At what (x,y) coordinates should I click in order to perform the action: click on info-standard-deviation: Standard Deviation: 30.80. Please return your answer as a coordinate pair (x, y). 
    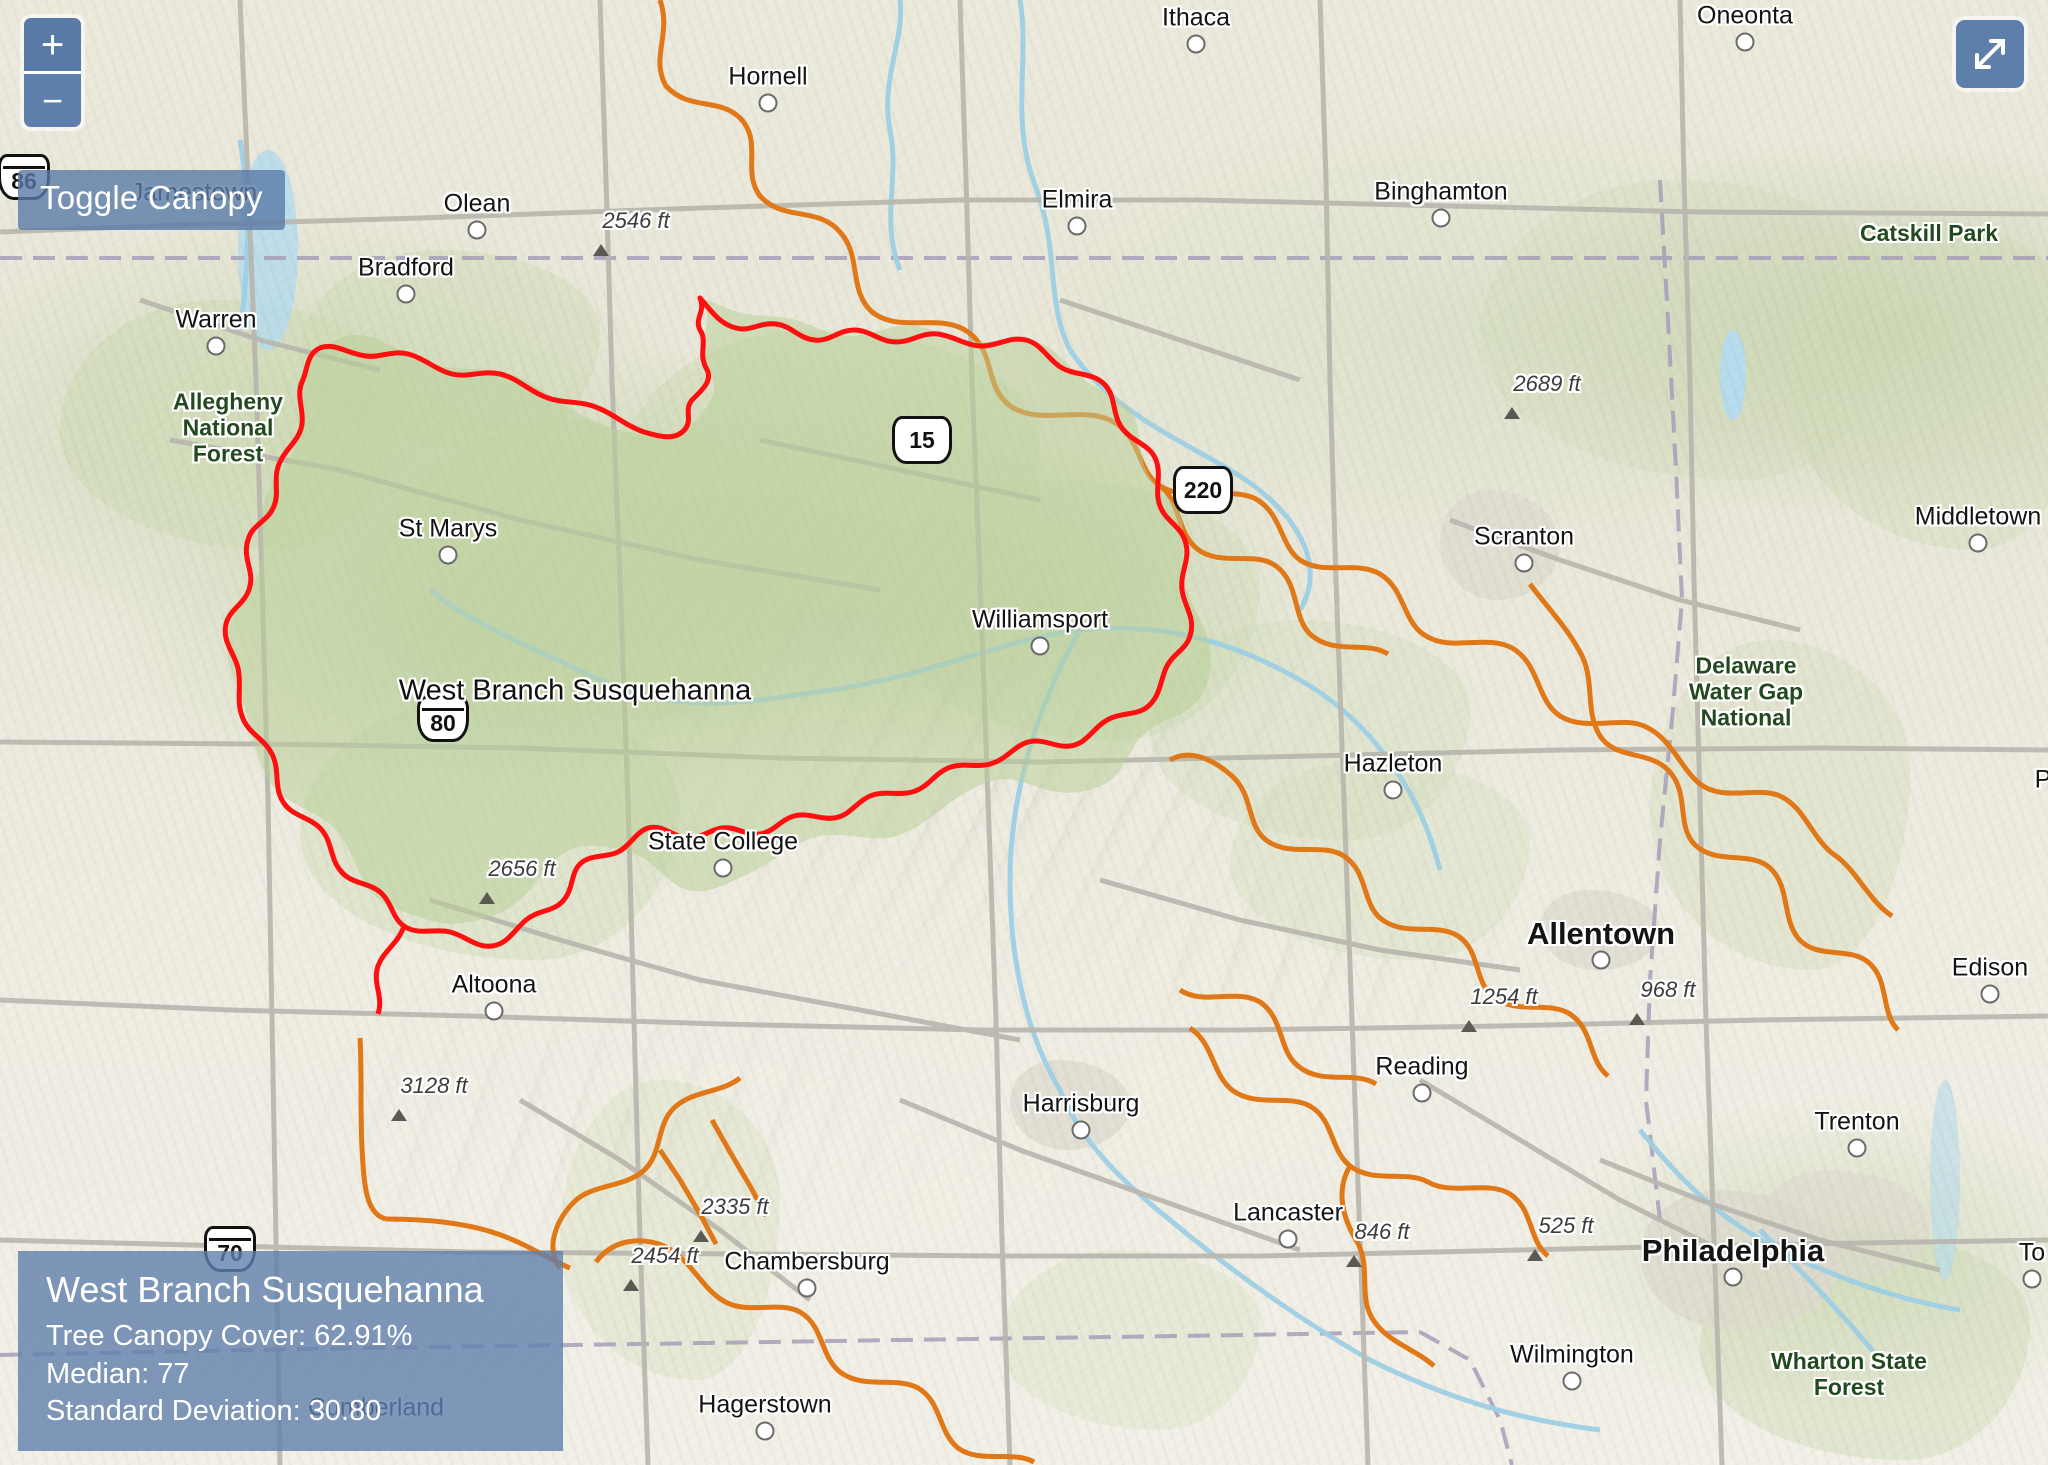
    Looking at the image, I should click on (214, 1411).